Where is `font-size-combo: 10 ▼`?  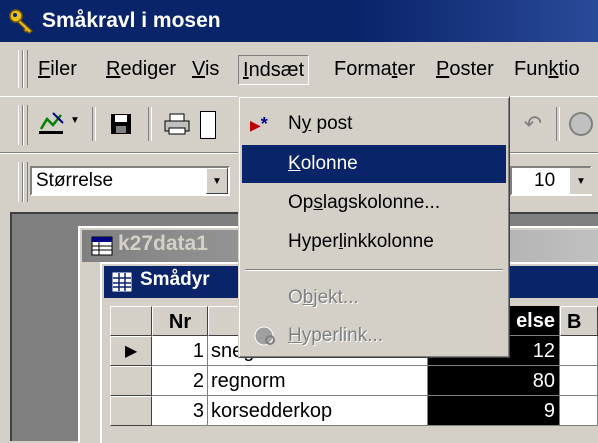
font-size-combo: 10 ▼ is located at coordinates (551, 181).